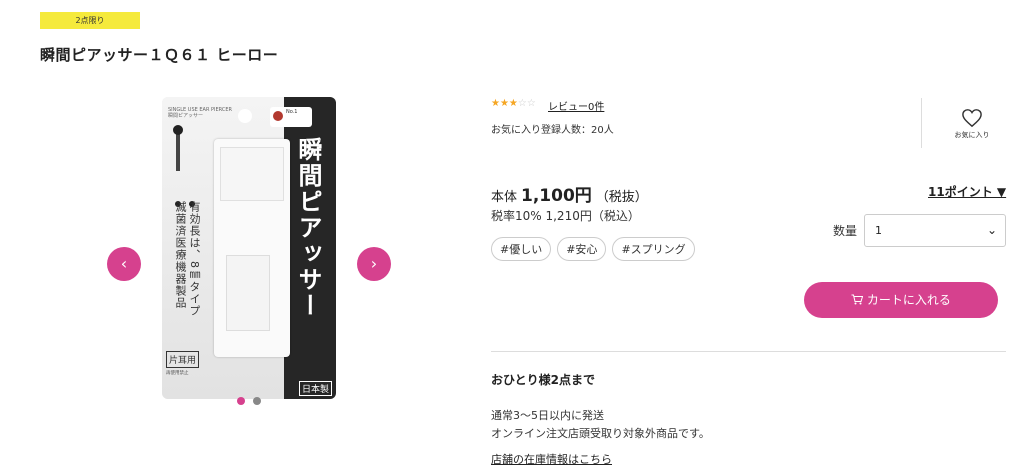 This screenshot has width=1024, height=473. What do you see at coordinates (991, 230) in the screenshot?
I see `chevron-down-icon: ⌄` at bounding box center [991, 230].